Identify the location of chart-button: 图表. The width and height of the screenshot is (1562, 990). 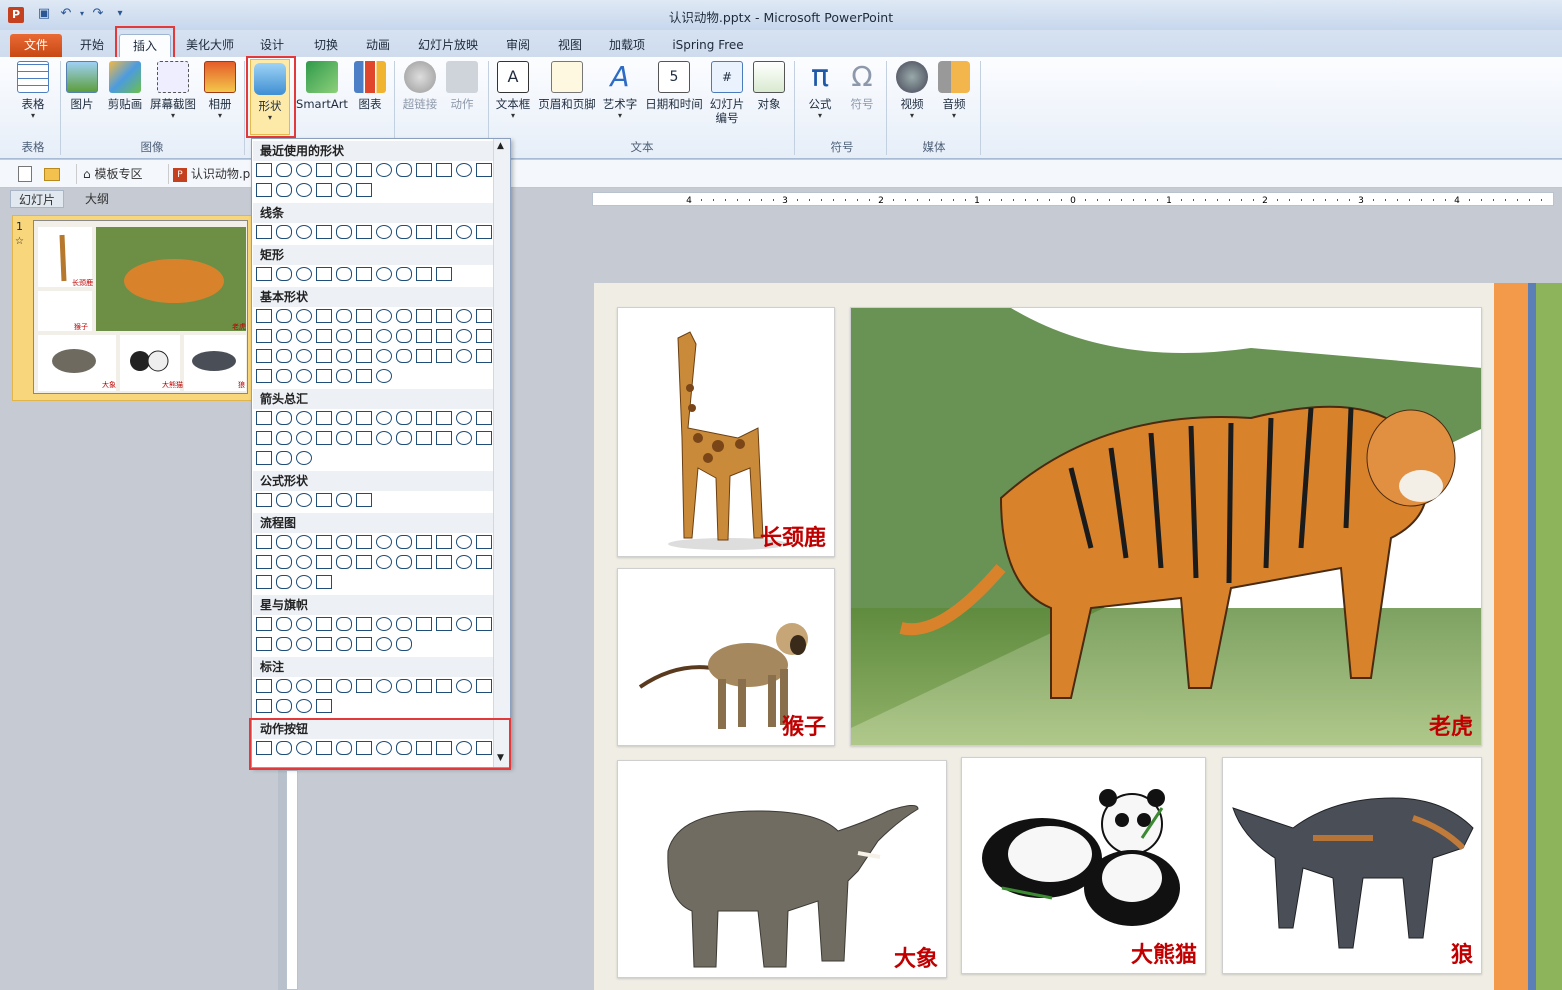
(370, 86).